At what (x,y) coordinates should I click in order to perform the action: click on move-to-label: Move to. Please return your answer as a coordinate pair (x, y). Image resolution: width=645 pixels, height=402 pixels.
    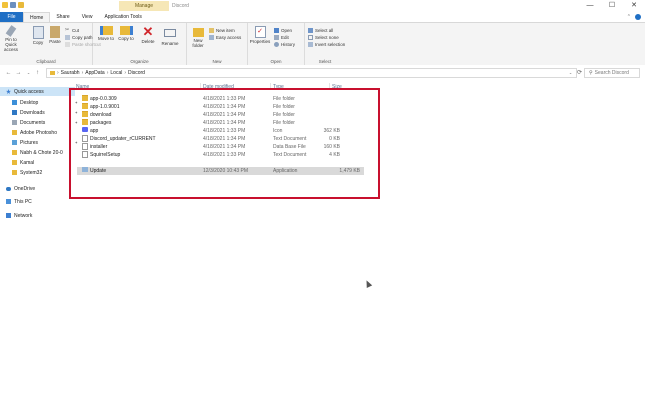
    Looking at the image, I should click on (105, 38).